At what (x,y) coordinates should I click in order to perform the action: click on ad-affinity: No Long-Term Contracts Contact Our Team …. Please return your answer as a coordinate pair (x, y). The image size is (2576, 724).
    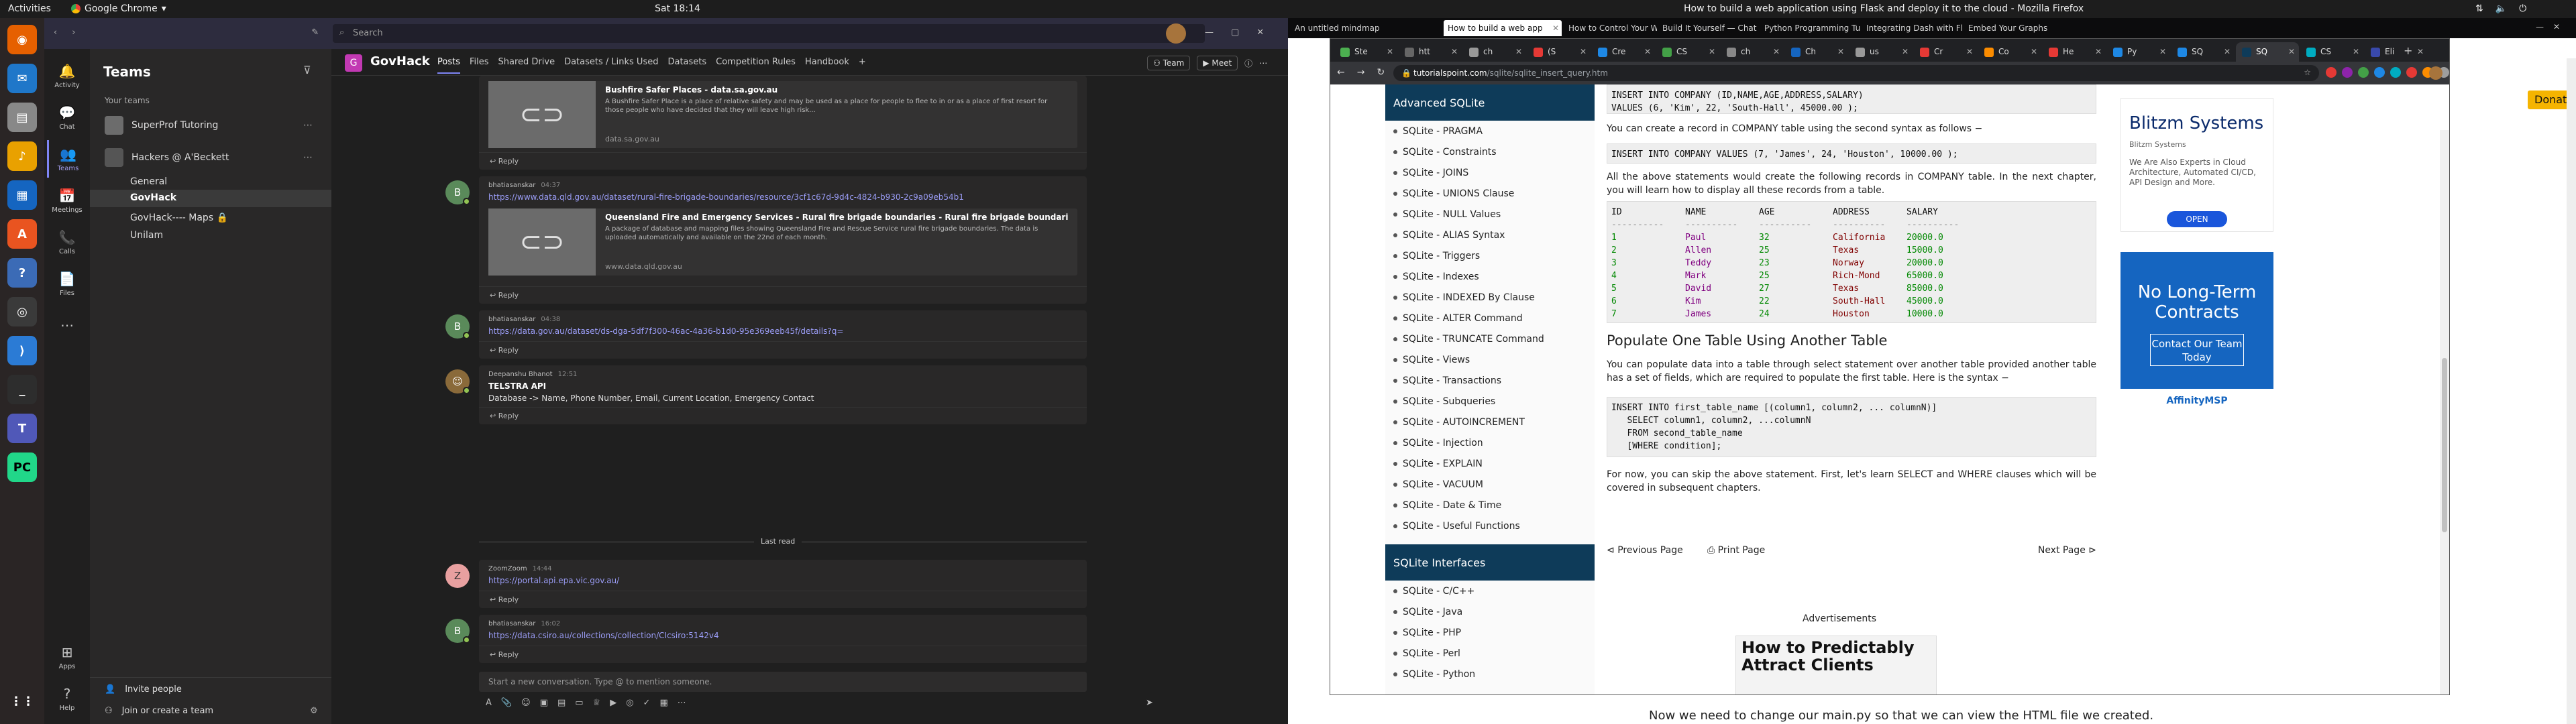
    Looking at the image, I should click on (2197, 332).